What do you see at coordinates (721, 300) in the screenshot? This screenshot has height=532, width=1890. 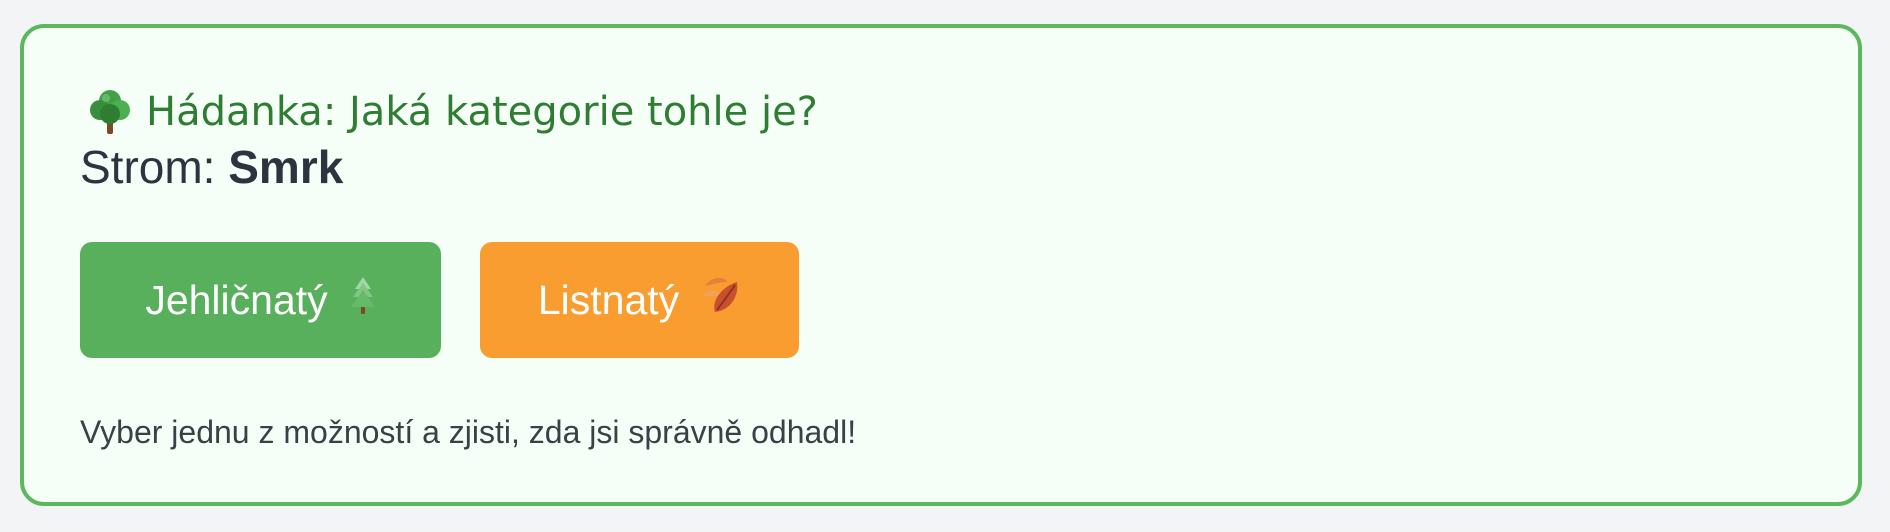 I see `fallen-leaf-icon` at bounding box center [721, 300].